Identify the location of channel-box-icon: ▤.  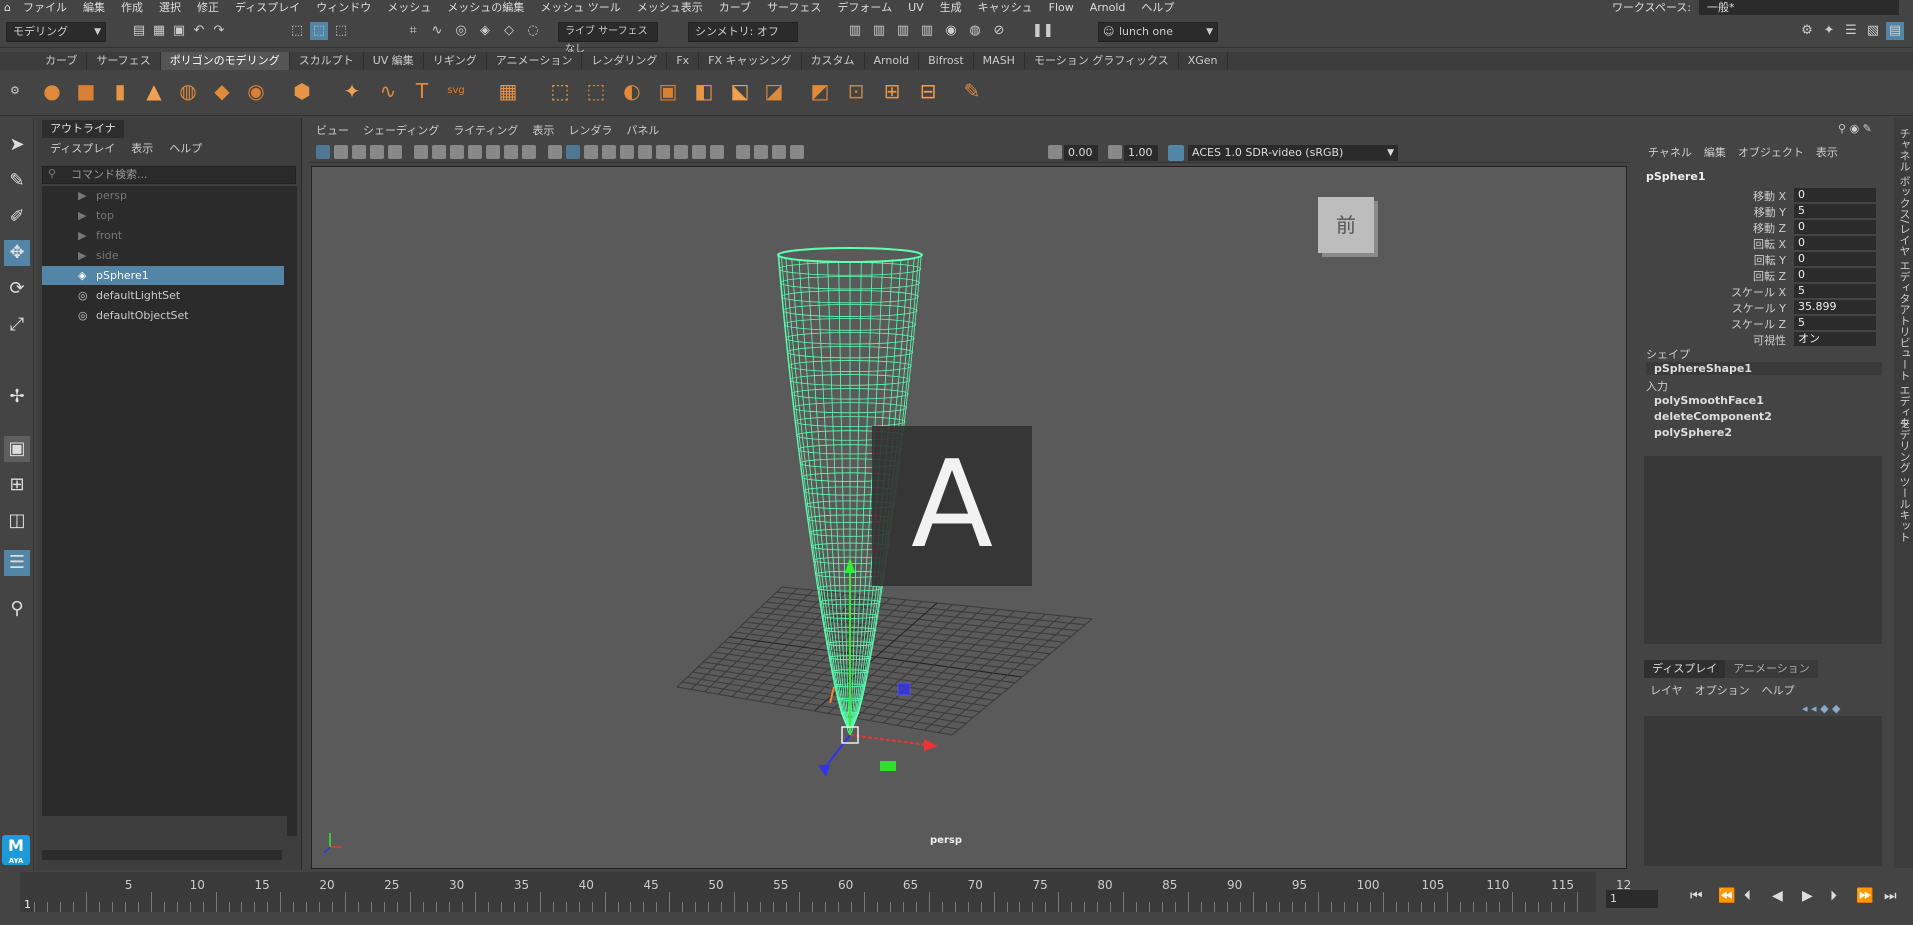
(1895, 31).